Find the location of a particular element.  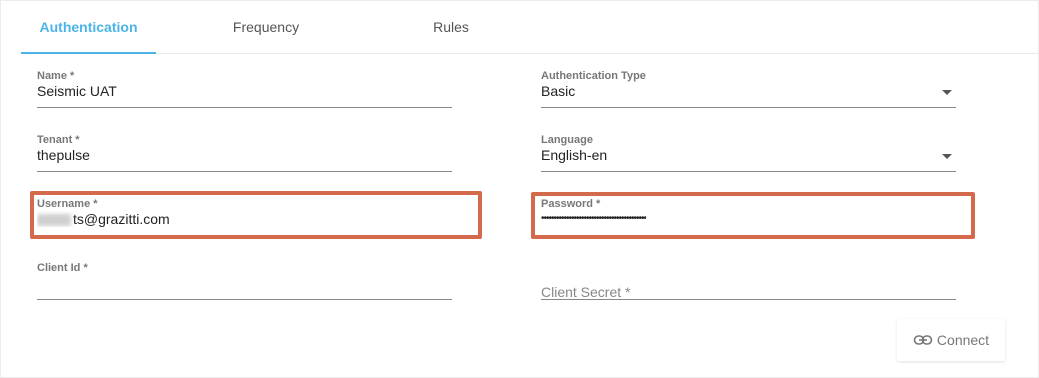

client-secret-field: Client Secret * is located at coordinates (748, 282).